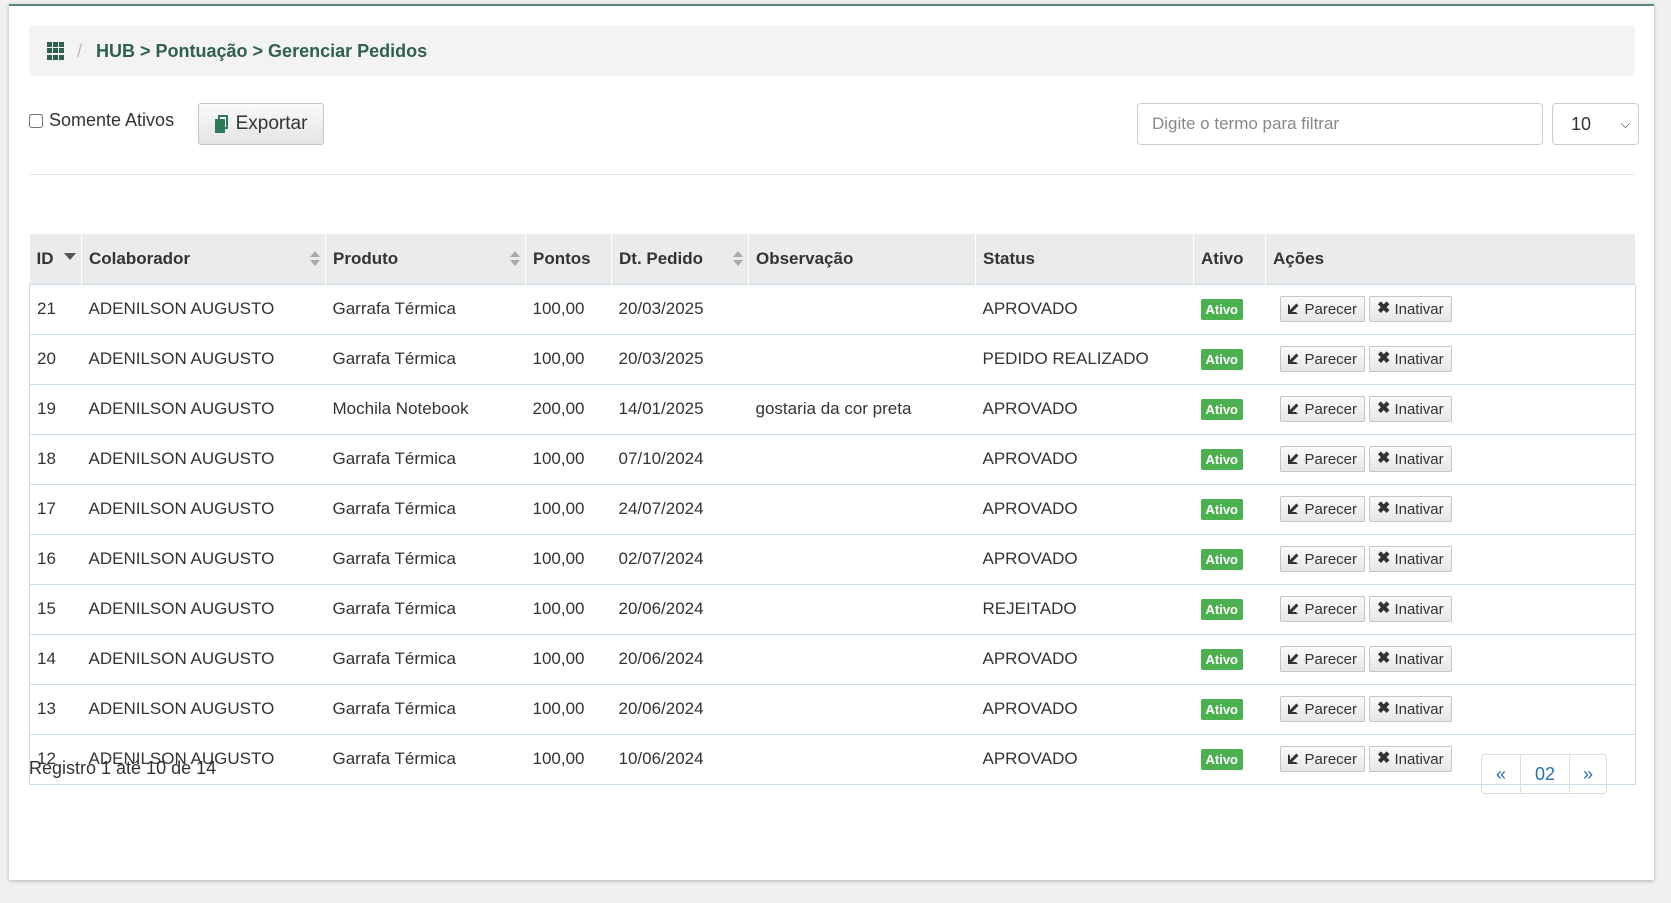  What do you see at coordinates (680, 508) in the screenshot?
I see `cell-data: 24/07/2024` at bounding box center [680, 508].